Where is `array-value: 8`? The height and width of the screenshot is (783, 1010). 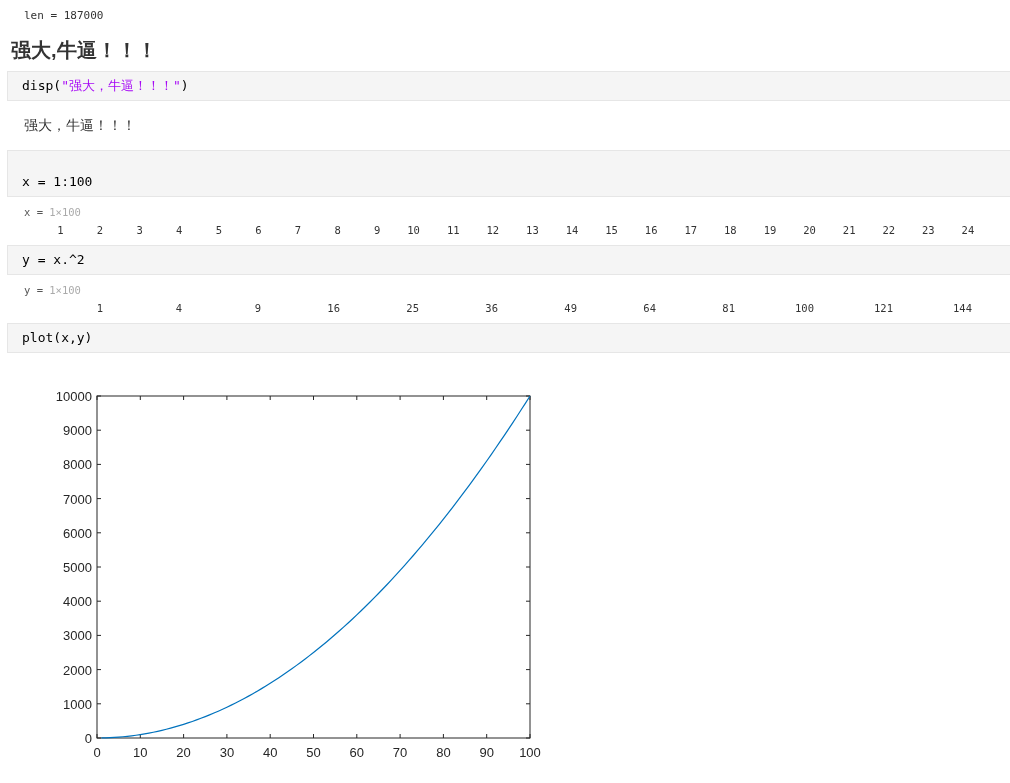 array-value: 8 is located at coordinates (337, 230).